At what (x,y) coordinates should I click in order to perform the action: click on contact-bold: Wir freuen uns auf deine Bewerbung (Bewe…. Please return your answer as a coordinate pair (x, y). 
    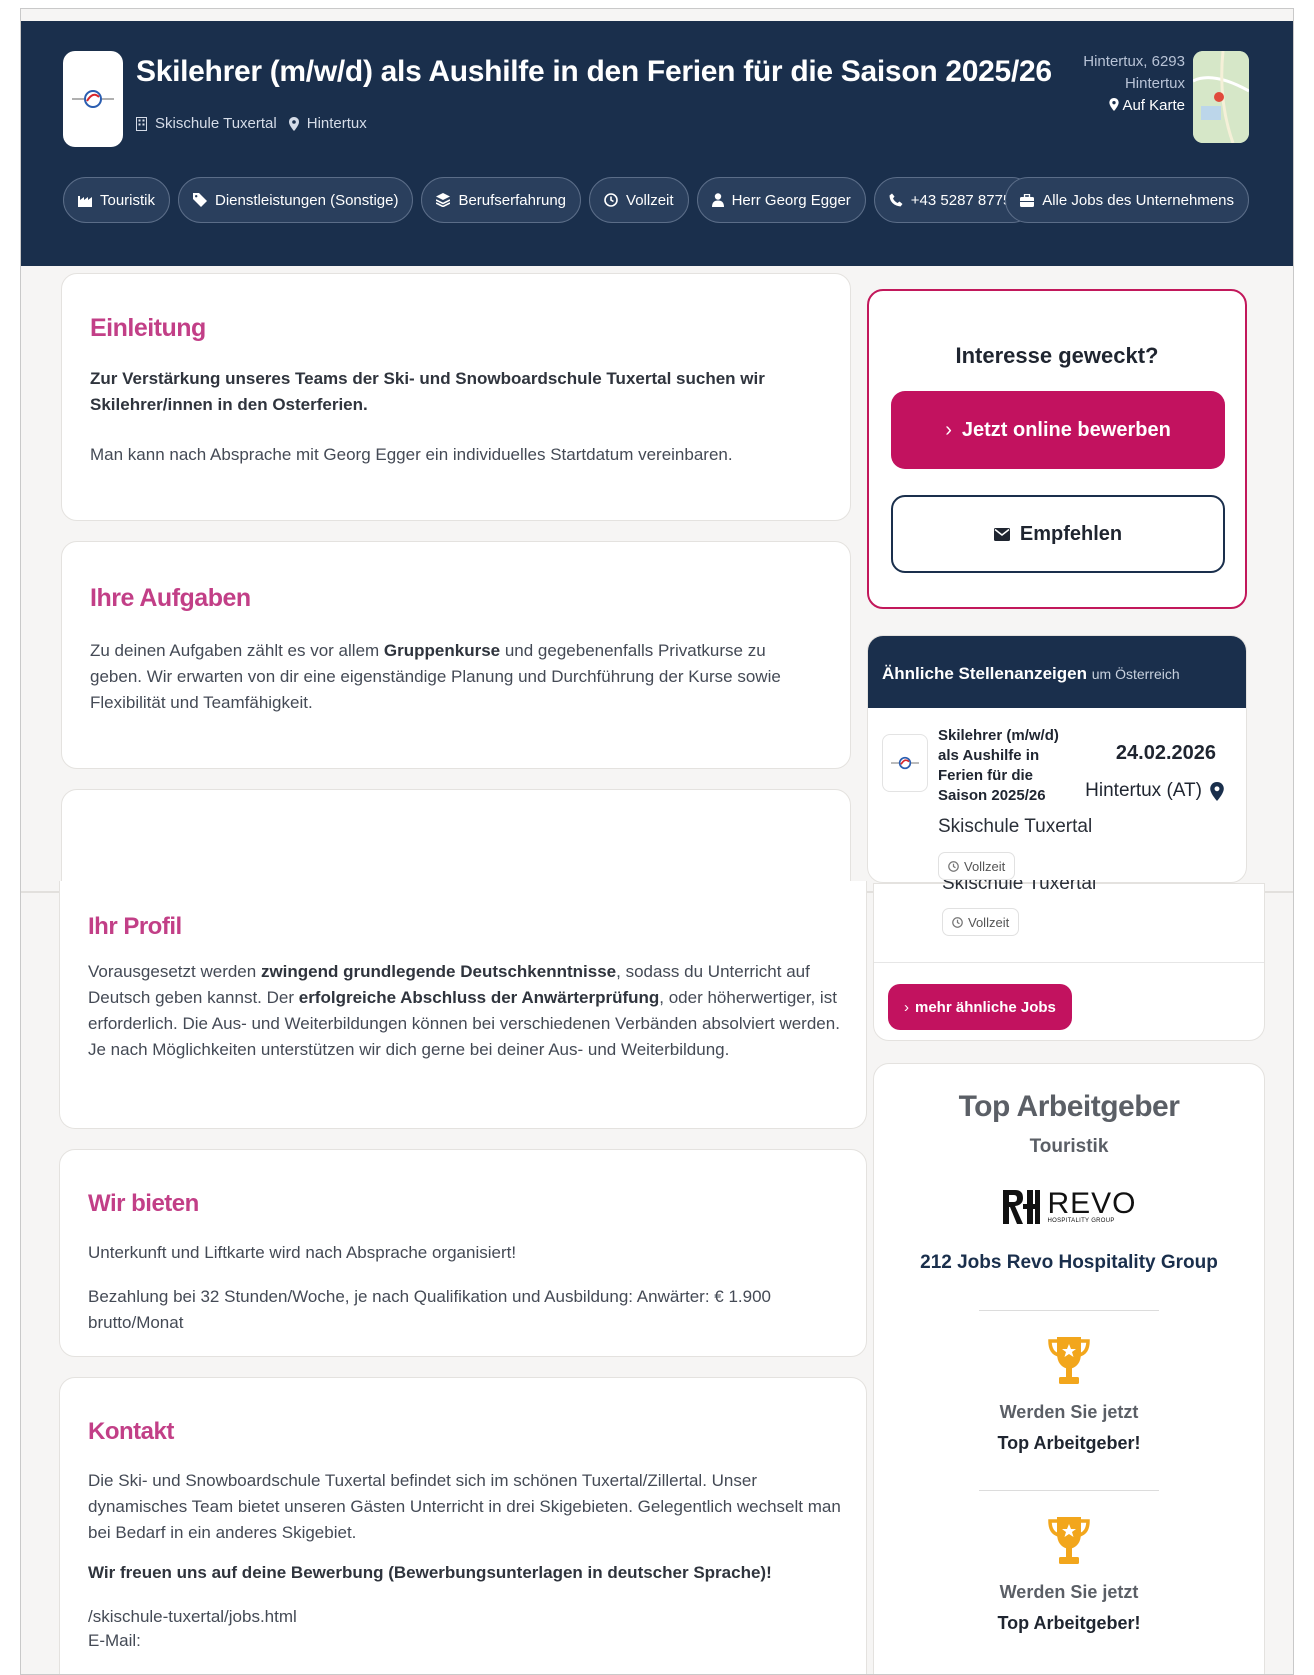
    Looking at the image, I should click on (430, 1572).